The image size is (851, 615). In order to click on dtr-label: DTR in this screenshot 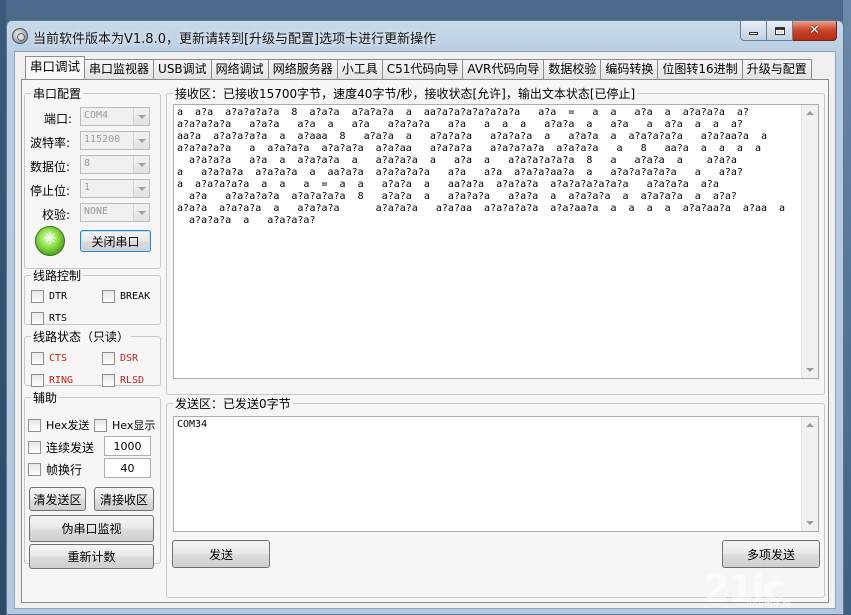, I will do `click(58, 296)`.